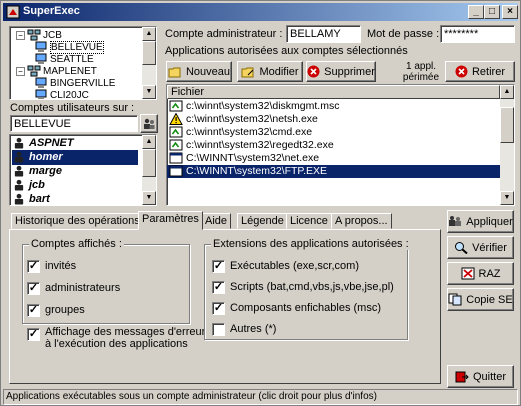 Image resolution: width=521 pixels, height=406 pixels. I want to click on option-label: administrateurs, so click(83, 288).